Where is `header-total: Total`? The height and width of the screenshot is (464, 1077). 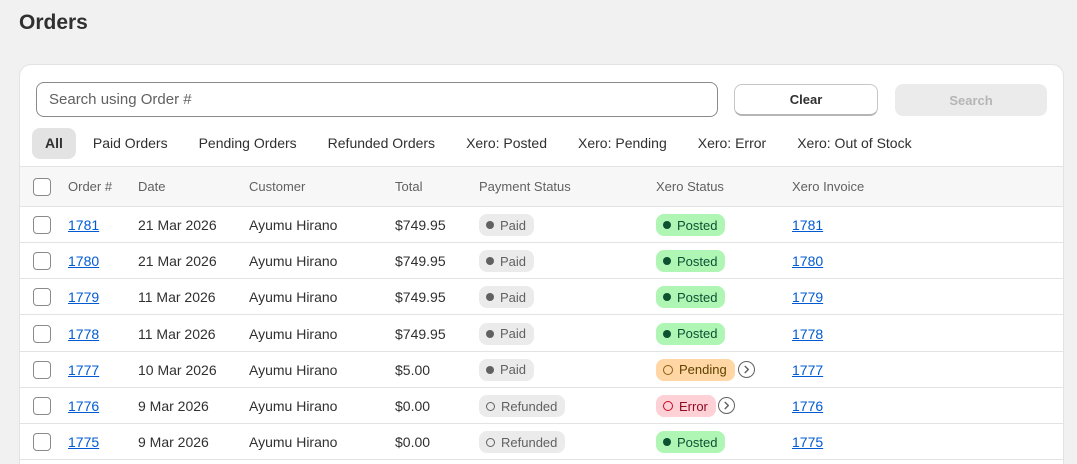
header-total: Total is located at coordinates (408, 187).